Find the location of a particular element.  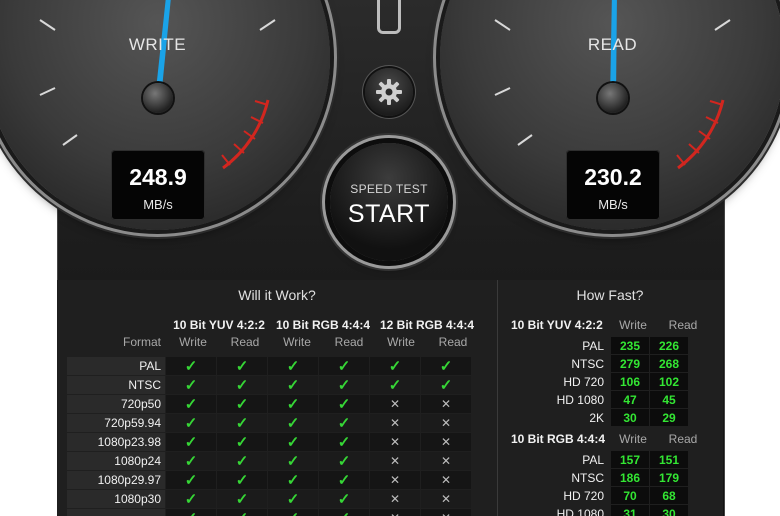

write-value: 235 is located at coordinates (630, 345).